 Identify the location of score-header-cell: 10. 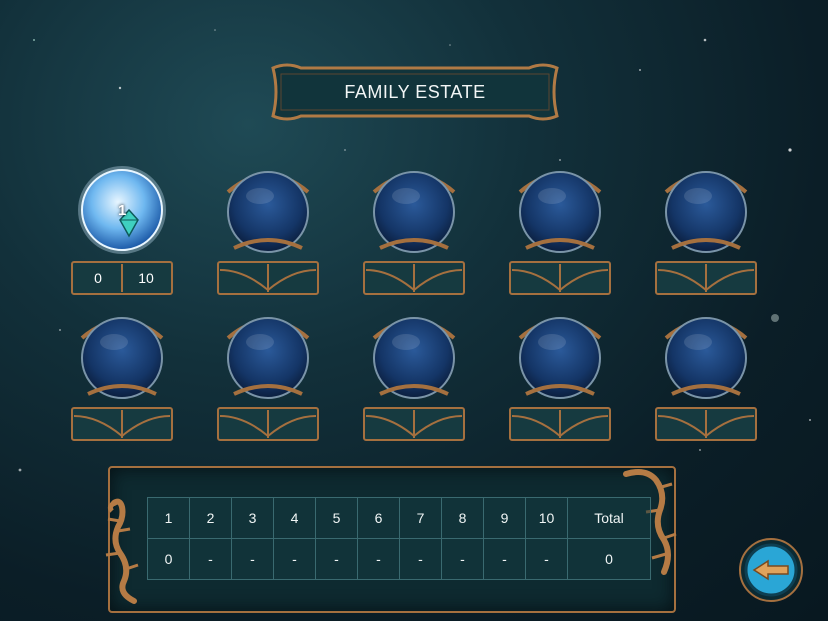
(546, 518).